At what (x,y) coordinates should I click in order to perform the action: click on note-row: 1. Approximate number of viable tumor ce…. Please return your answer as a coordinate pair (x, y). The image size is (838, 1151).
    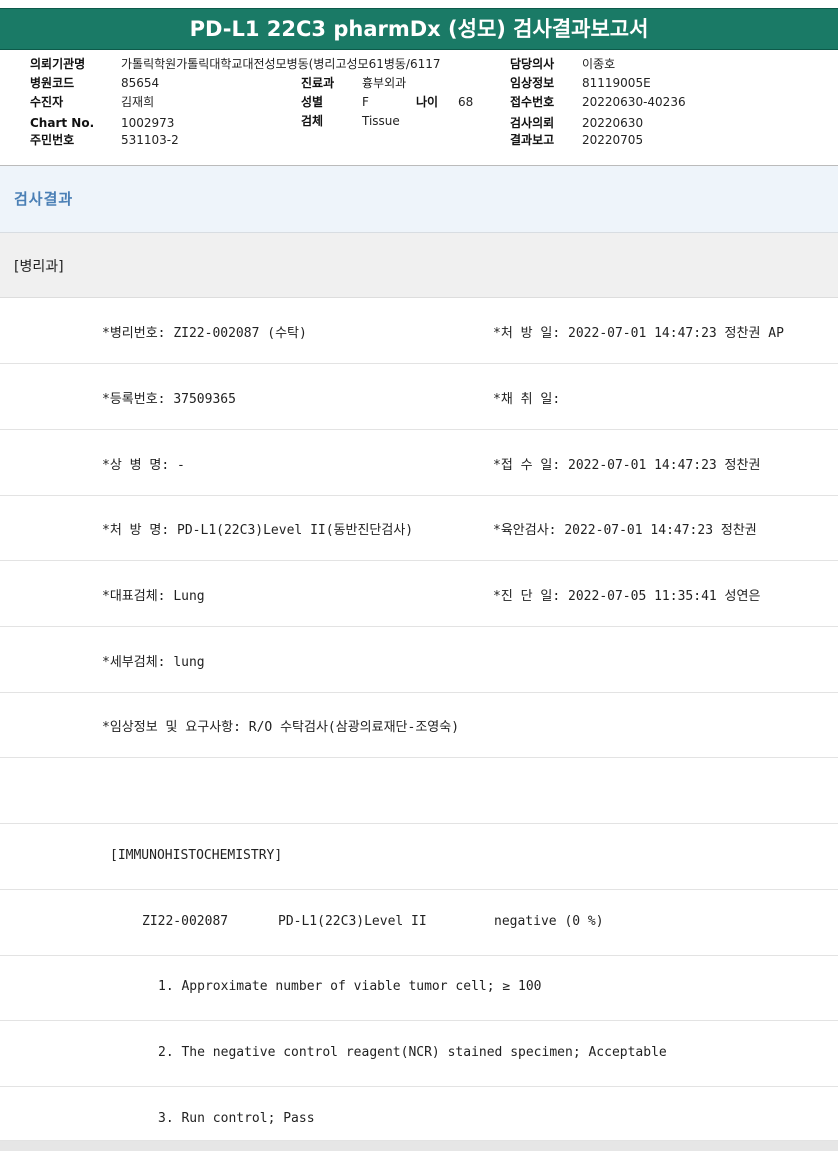
    Looking at the image, I should click on (419, 988).